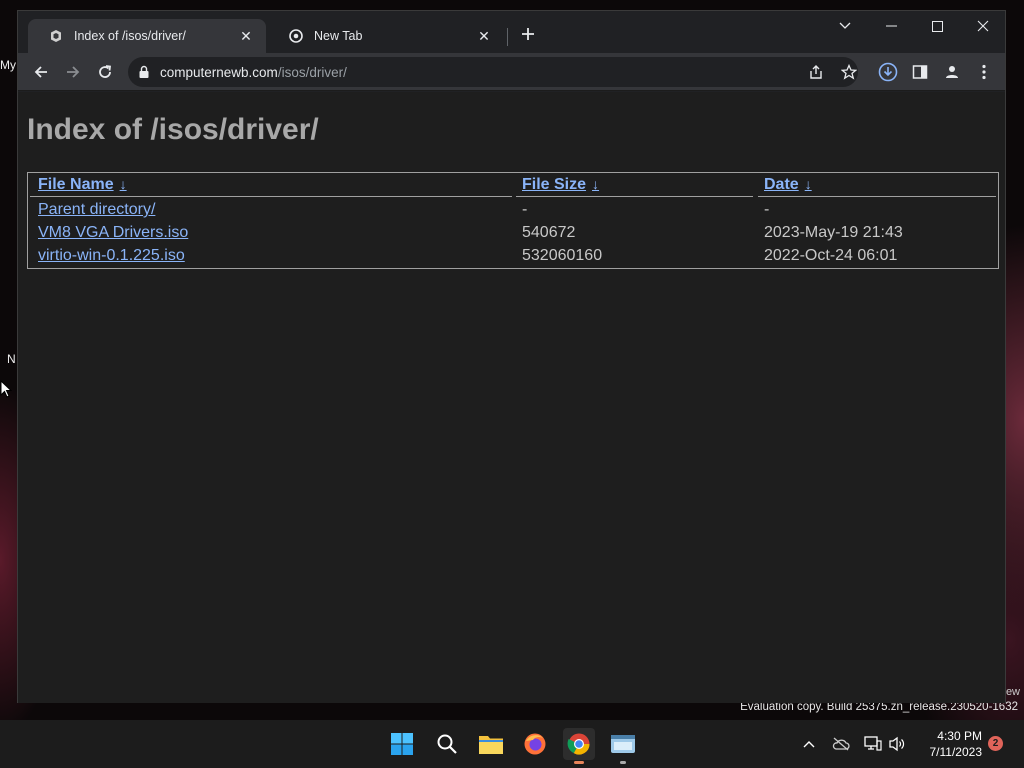 This screenshot has height=768, width=1024. Describe the element at coordinates (76, 184) in the screenshot. I see `column-label: File Name` at that location.